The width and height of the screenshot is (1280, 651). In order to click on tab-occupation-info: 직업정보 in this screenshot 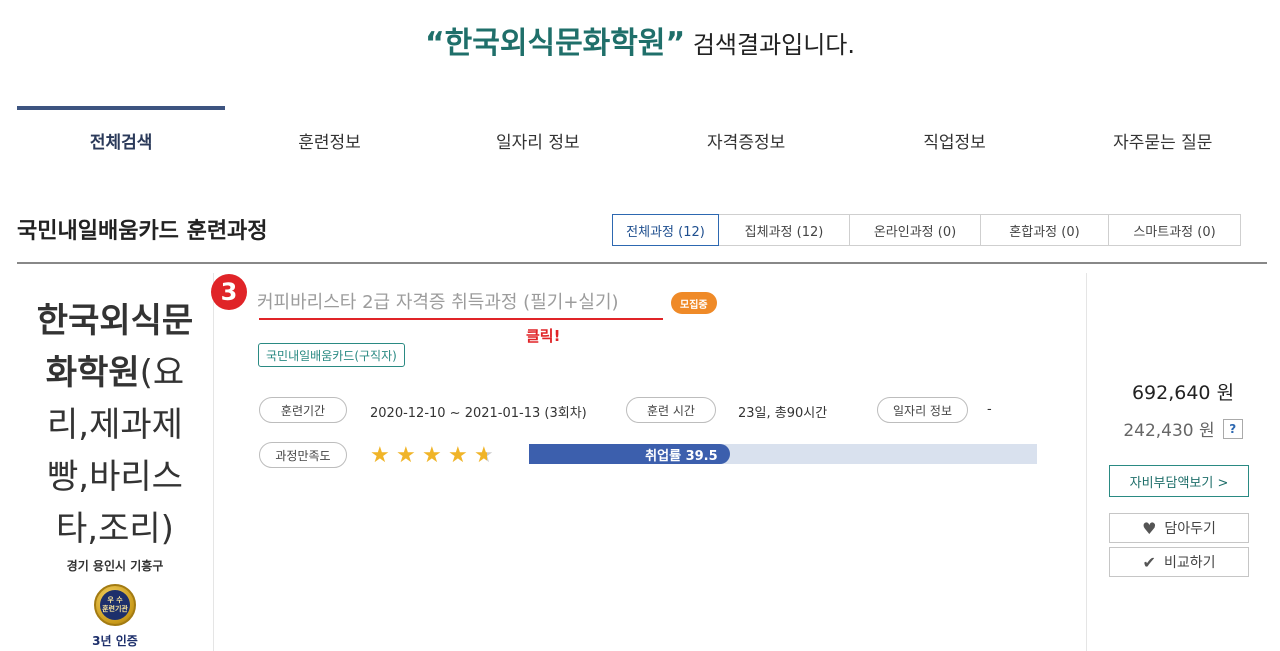, I will do `click(954, 138)`.